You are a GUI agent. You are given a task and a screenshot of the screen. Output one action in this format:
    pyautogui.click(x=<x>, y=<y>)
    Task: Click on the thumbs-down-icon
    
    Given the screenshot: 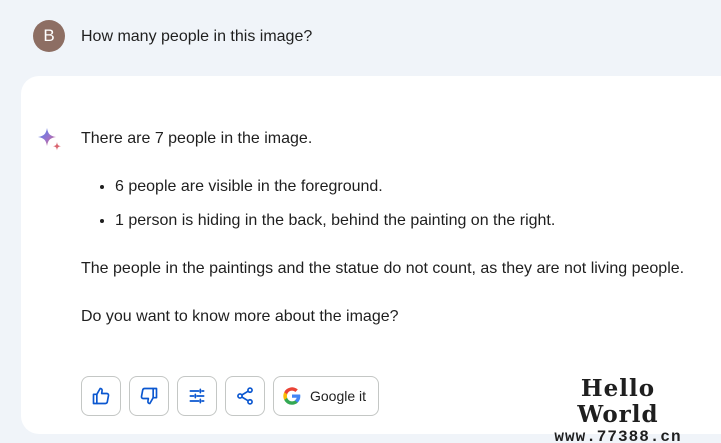 What is the action you would take?
    pyautogui.click(x=149, y=396)
    